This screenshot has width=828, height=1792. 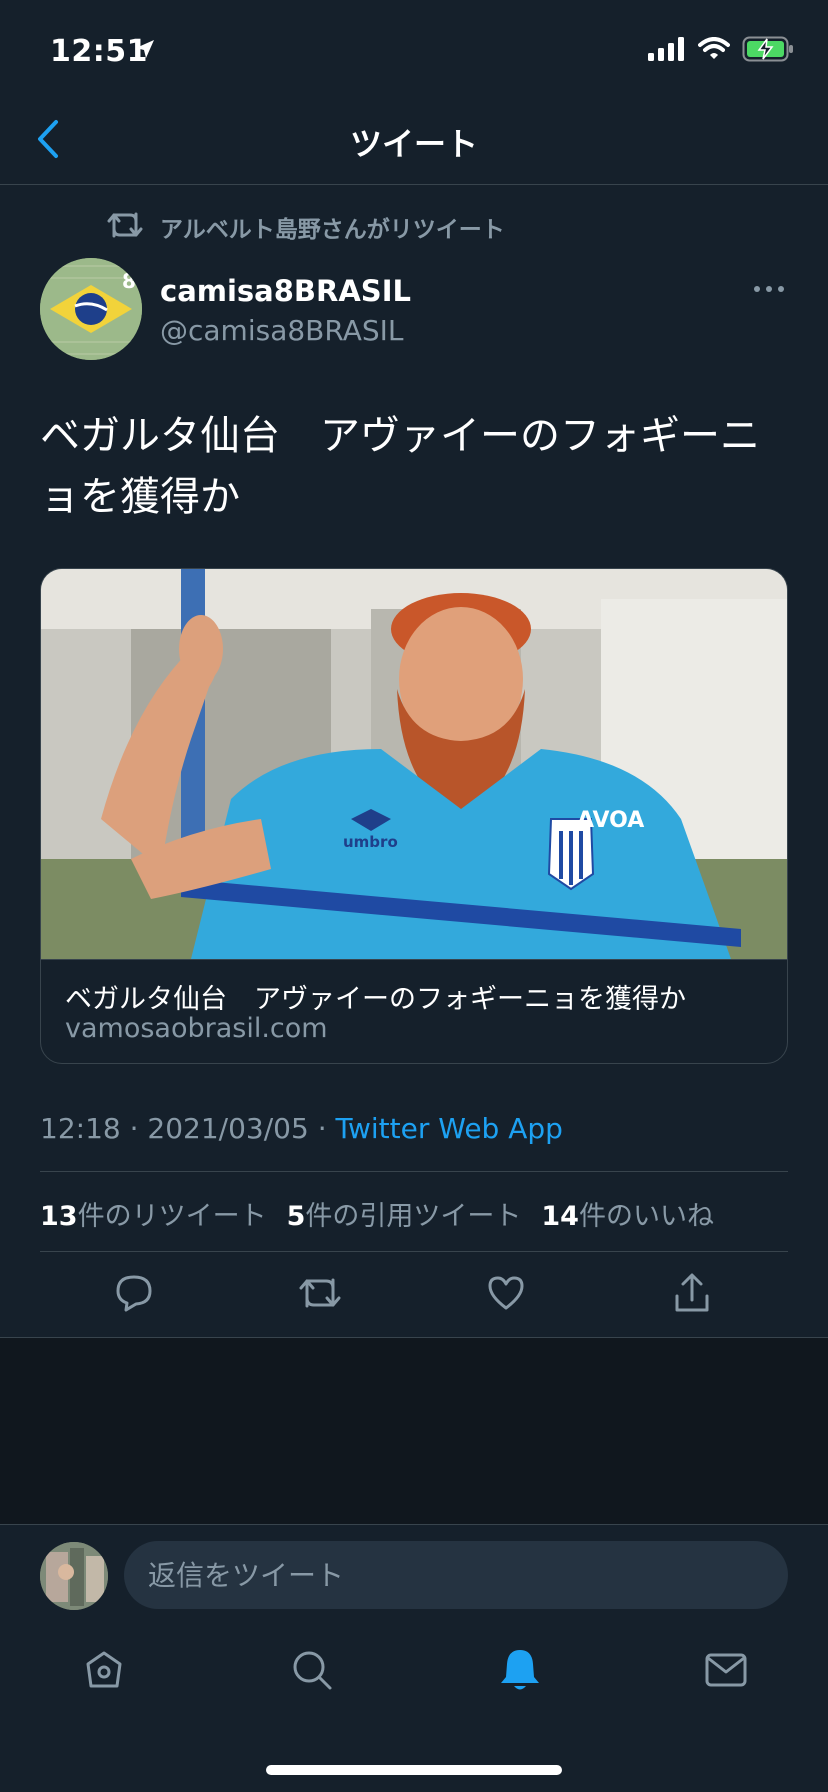 I want to click on home-indicator, so click(x=414, y=1770).